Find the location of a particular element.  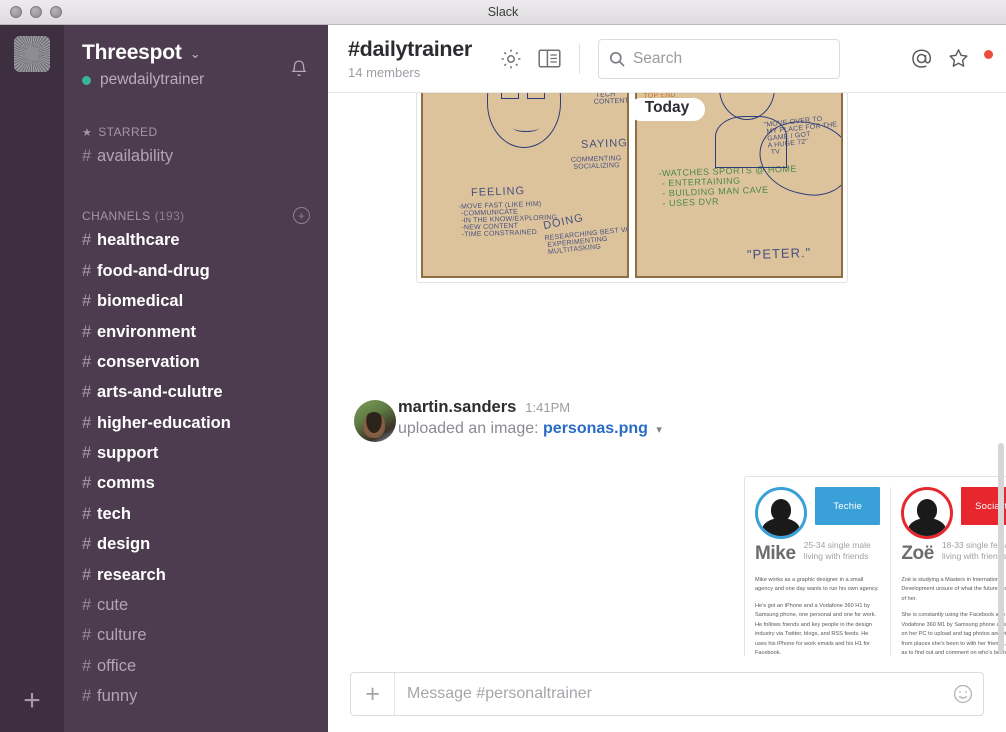

sidebar-item-design: # design is located at coordinates (196, 544).